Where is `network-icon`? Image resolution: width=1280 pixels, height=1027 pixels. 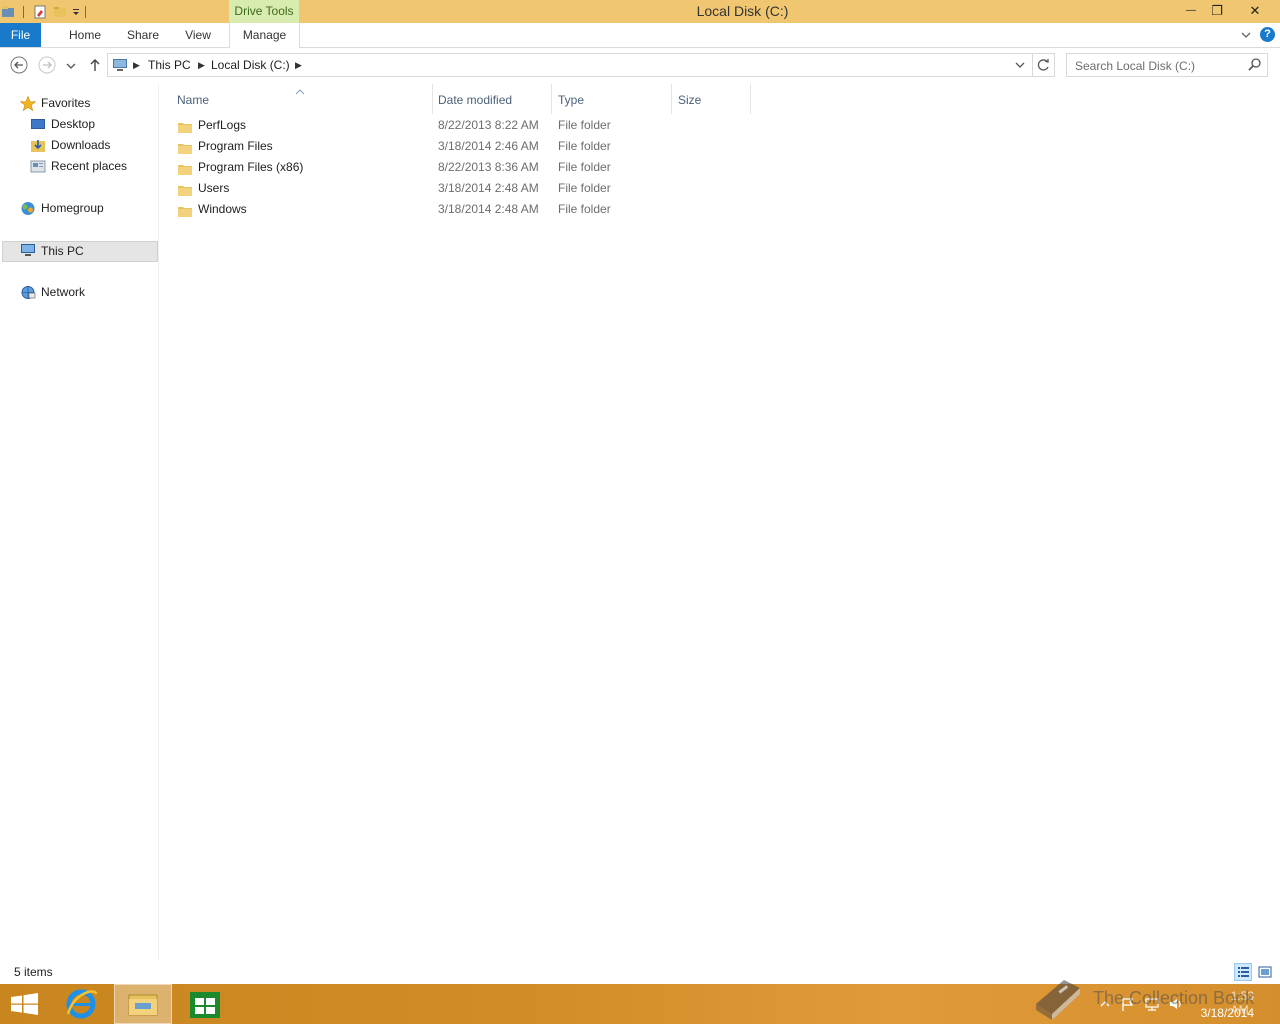 network-icon is located at coordinates (28, 292).